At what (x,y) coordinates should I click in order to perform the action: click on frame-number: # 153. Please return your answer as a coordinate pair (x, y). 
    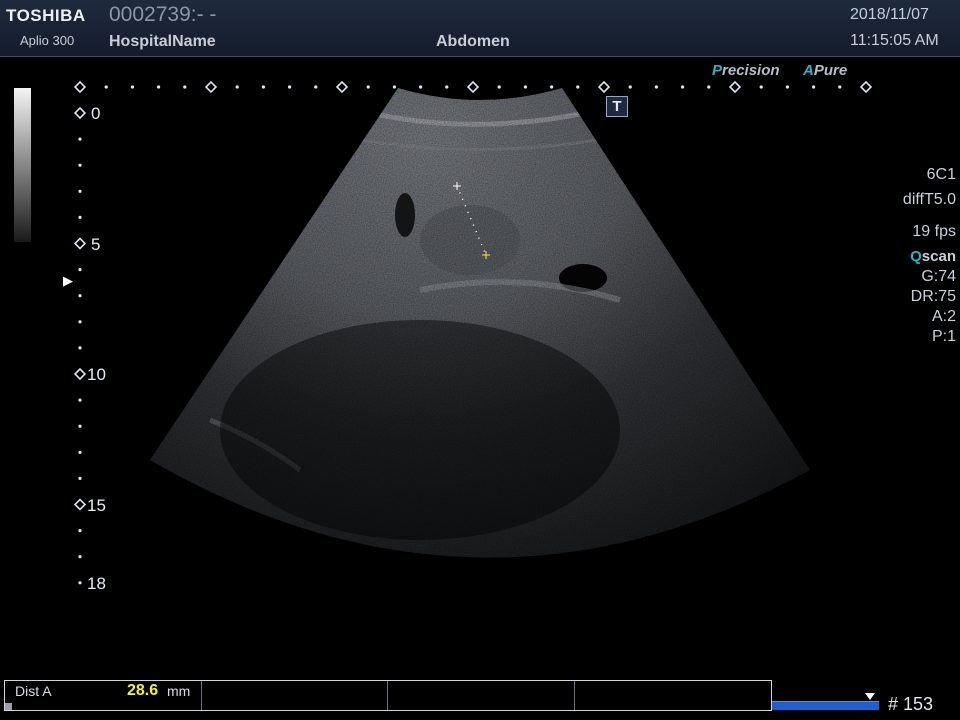
    Looking at the image, I should click on (911, 704).